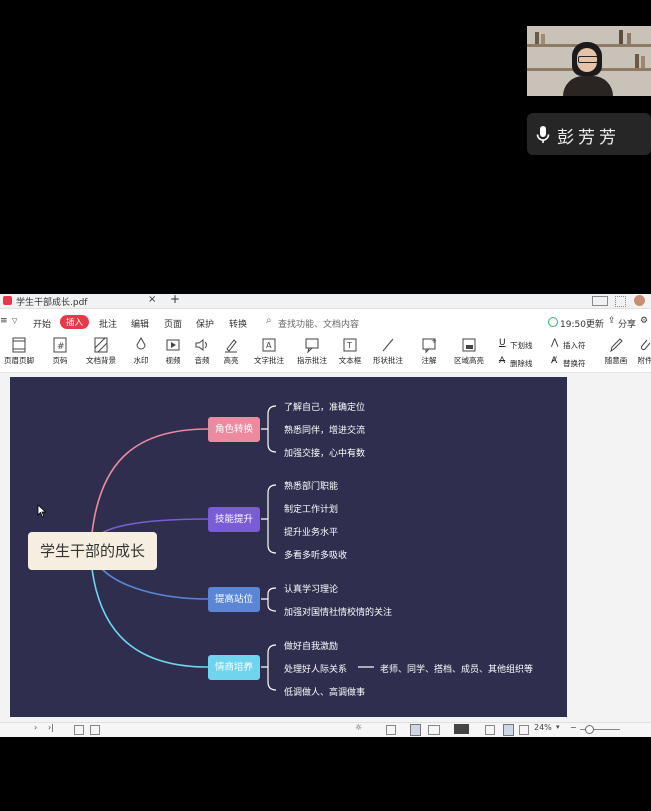 The width and height of the screenshot is (651, 811). Describe the element at coordinates (101, 351) in the screenshot. I see `doc-background-button: 文档背景` at that location.